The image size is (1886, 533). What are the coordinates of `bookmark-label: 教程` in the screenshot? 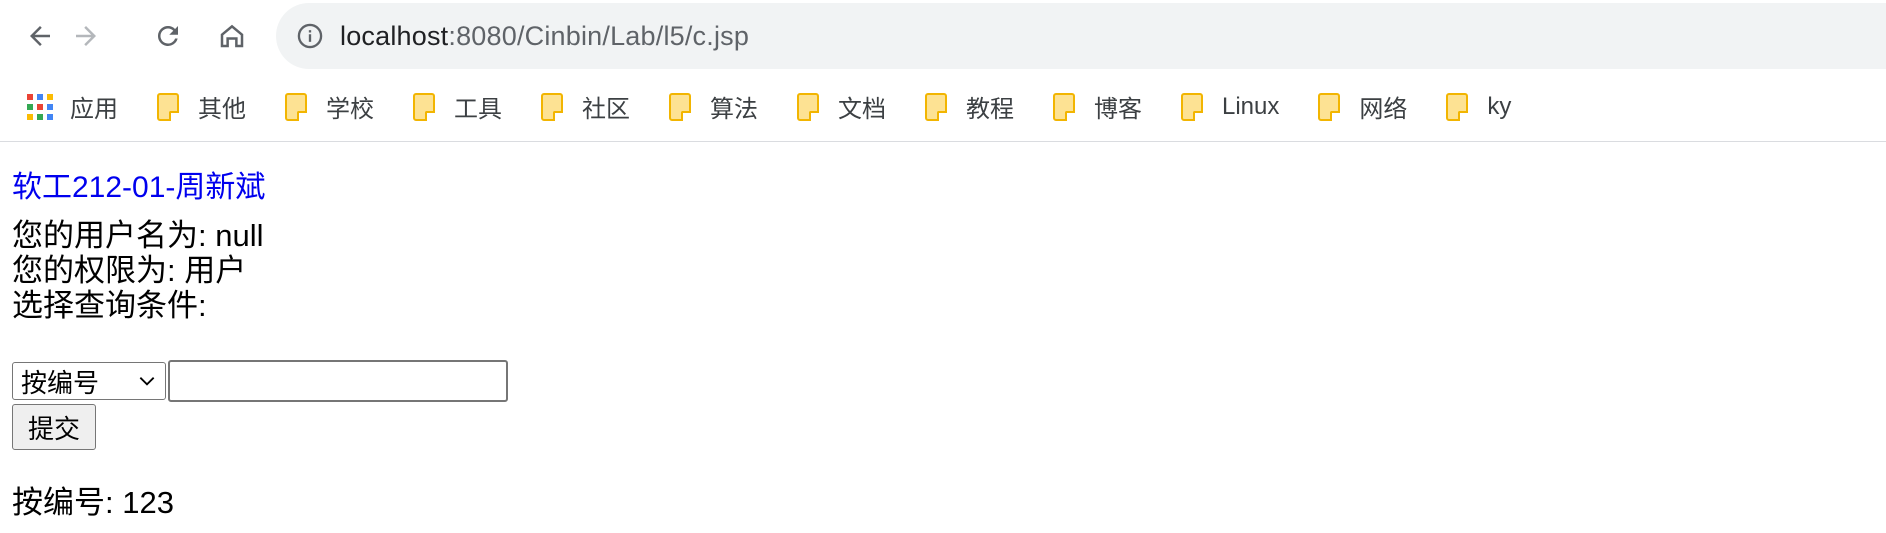 It's located at (990, 109).